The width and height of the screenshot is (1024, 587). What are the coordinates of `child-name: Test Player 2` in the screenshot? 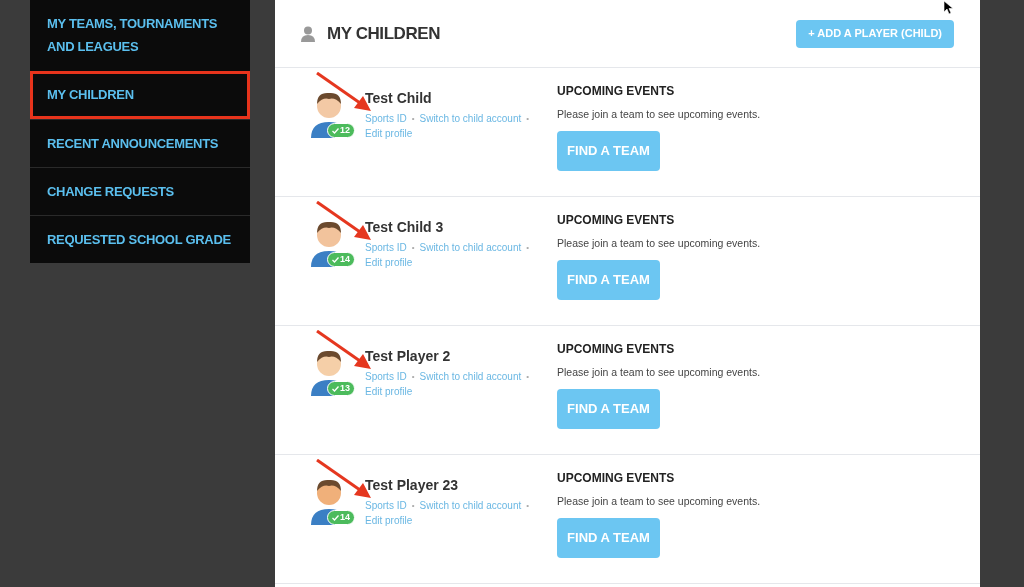 It's located at (408, 356).